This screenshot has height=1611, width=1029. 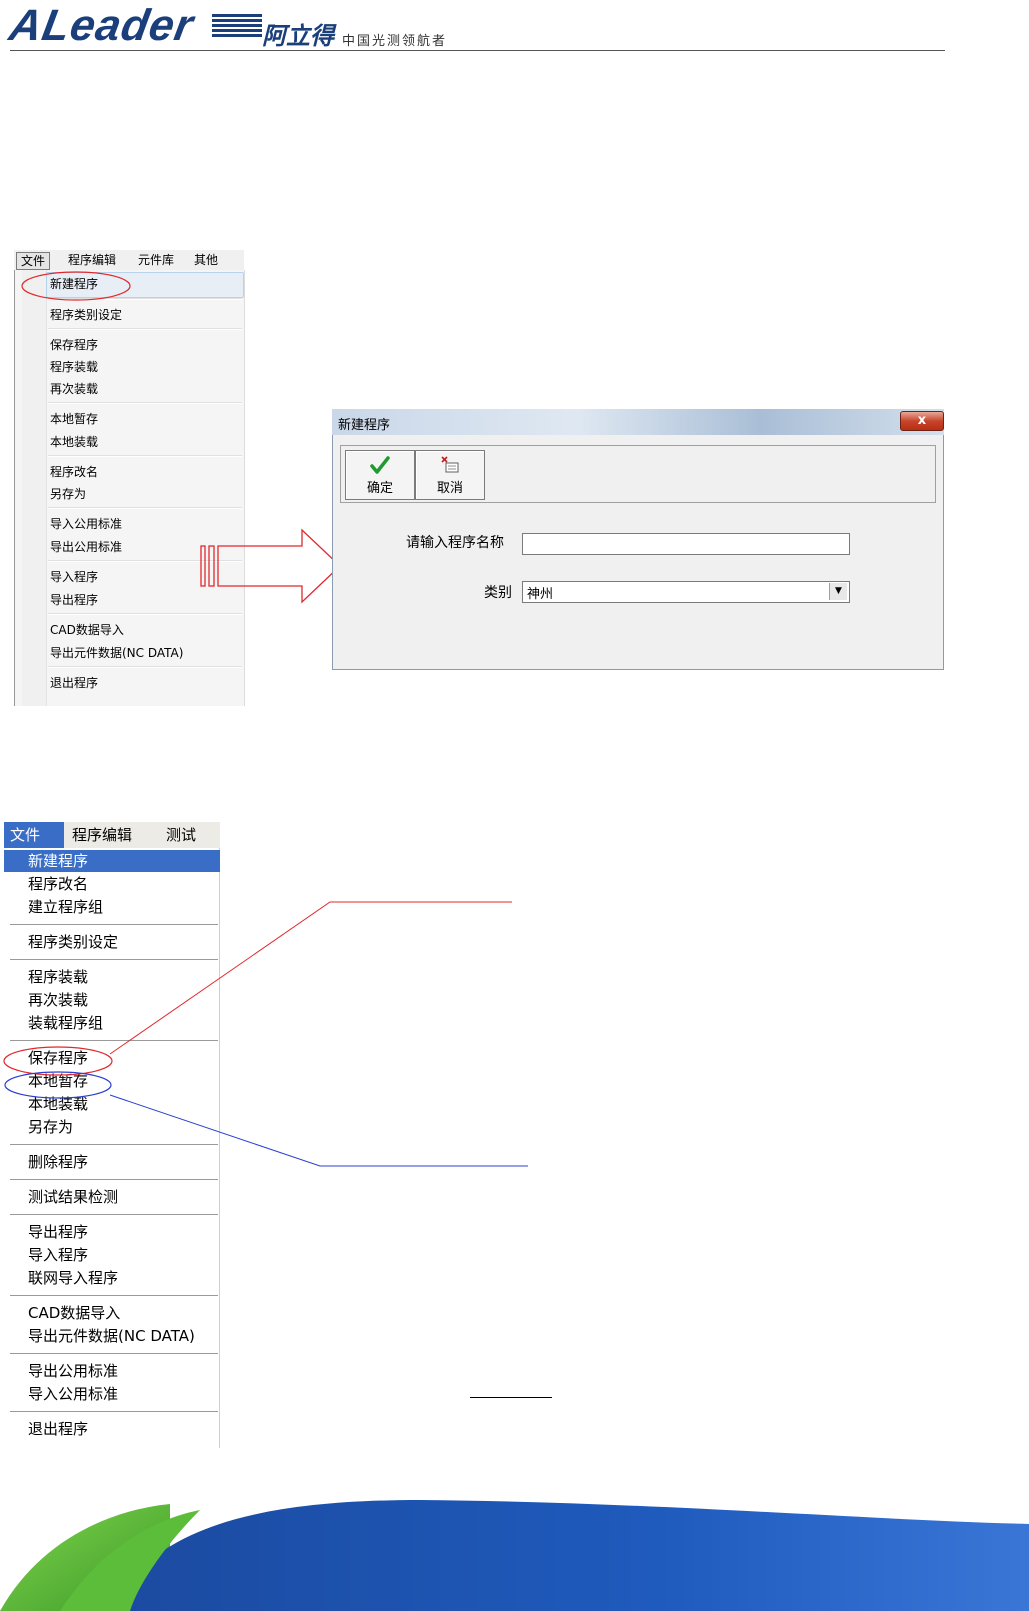 What do you see at coordinates (540, 594) in the screenshot?
I see `category-select-value: 神州` at bounding box center [540, 594].